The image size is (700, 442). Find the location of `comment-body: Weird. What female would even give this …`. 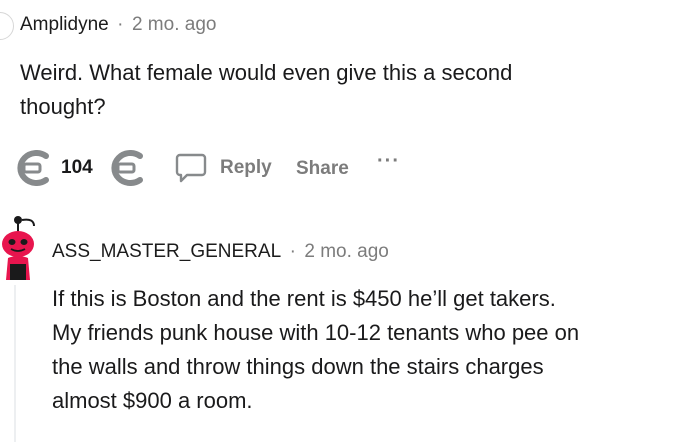

comment-body: Weird. What female would even give this … is located at coordinates (350, 90).